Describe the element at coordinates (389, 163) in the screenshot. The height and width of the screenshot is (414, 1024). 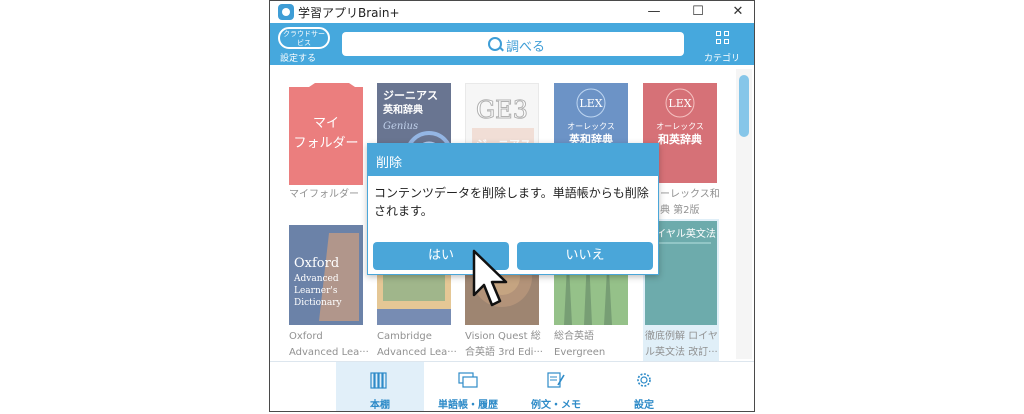
I see `dialog-title: 削除` at that location.